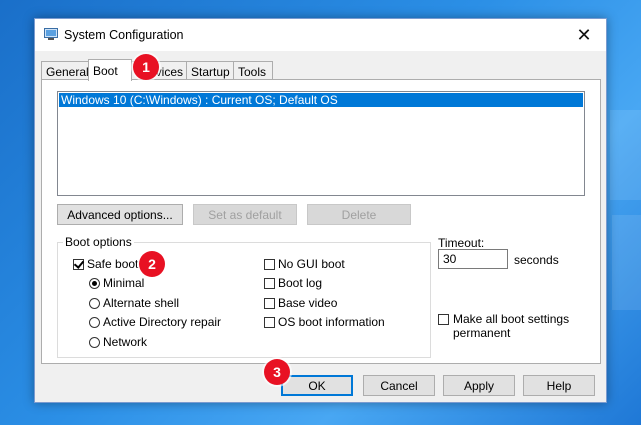 Image resolution: width=641 pixels, height=425 pixels. Describe the element at coordinates (51, 34) in the screenshot. I see `msconfig-icon` at that location.